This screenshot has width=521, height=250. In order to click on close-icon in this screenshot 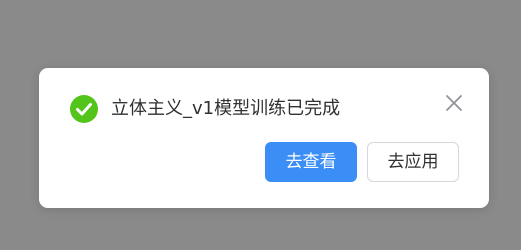, I will do `click(454, 103)`.